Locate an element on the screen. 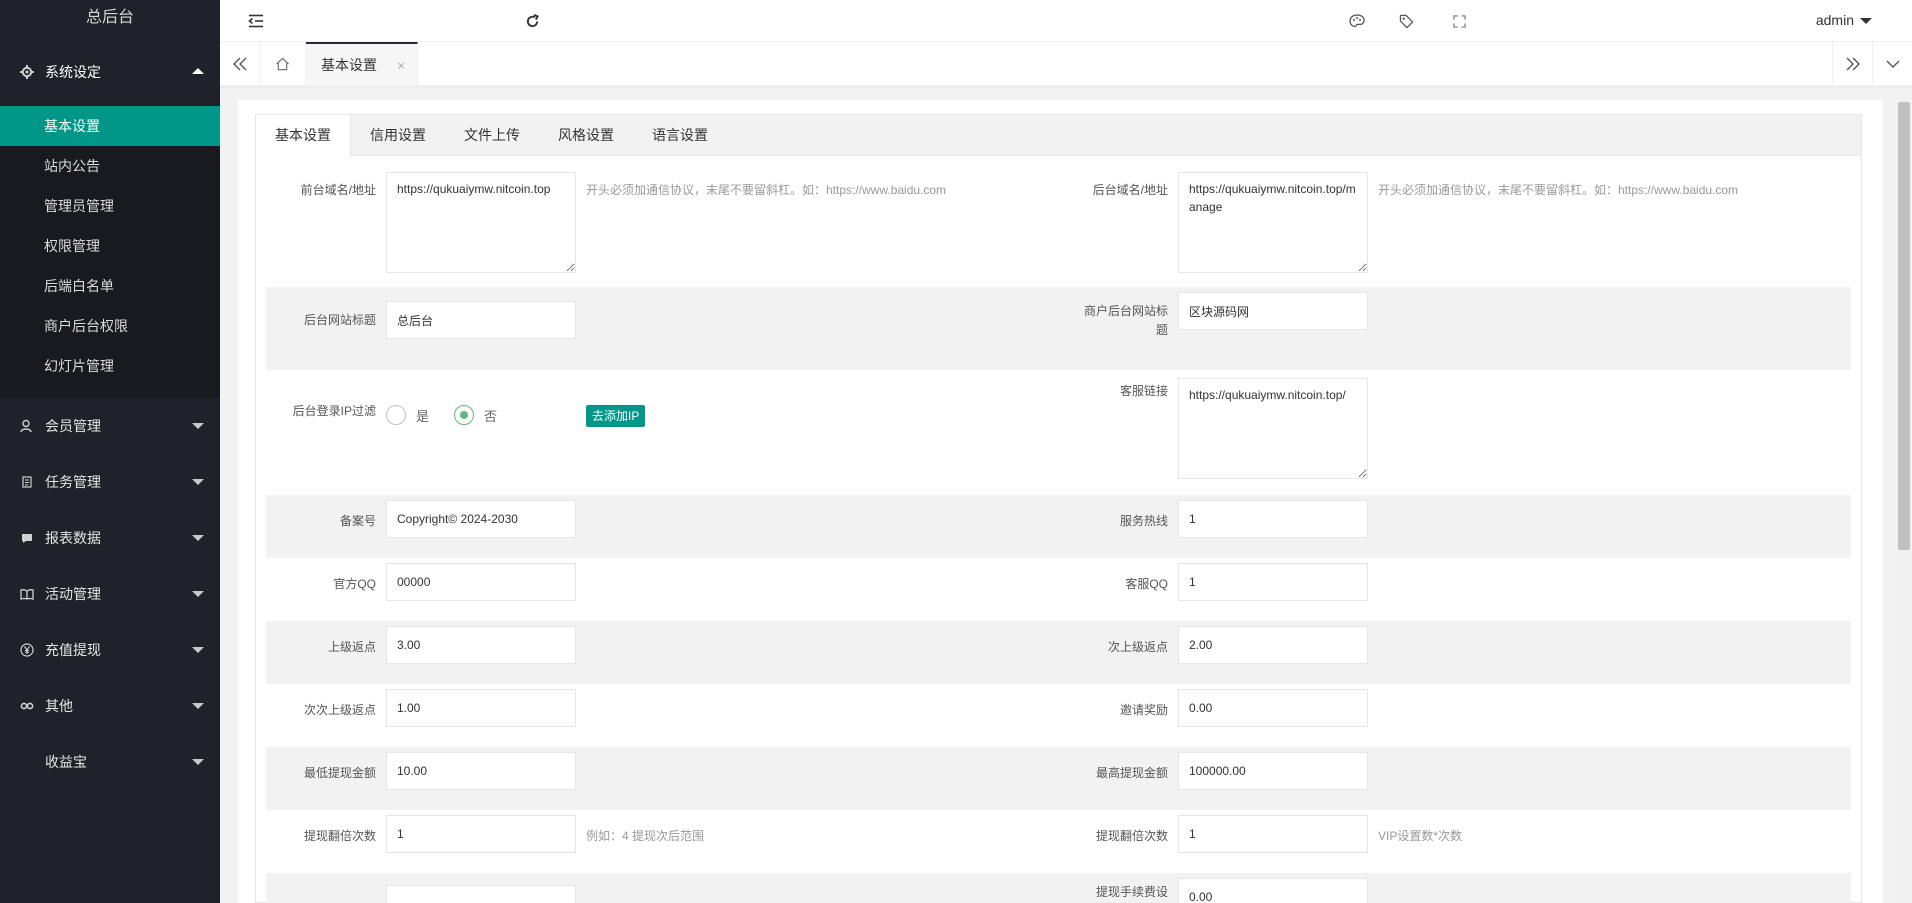 The image size is (1912, 903). form-row-third-rebate: 次次上级返点 邀请奖励 is located at coordinates (1058, 715).